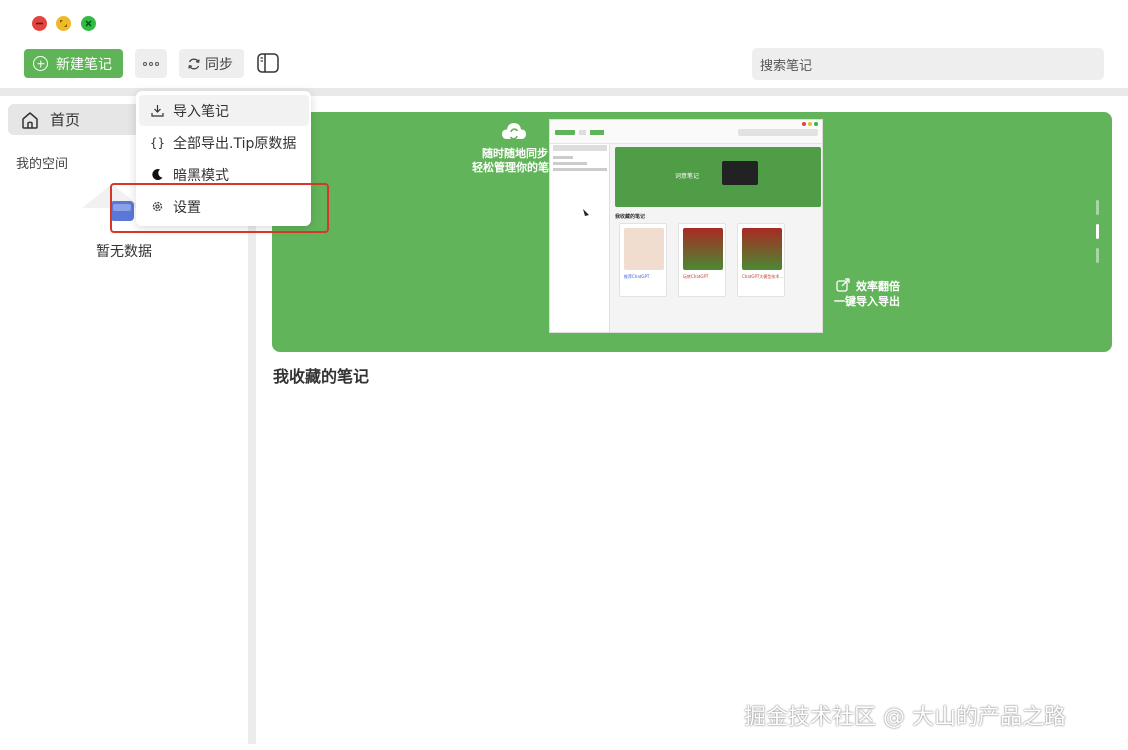 Image resolution: width=1128 pixels, height=750 pixels. I want to click on favorites-title: 我收藏的笔记, so click(321, 376).